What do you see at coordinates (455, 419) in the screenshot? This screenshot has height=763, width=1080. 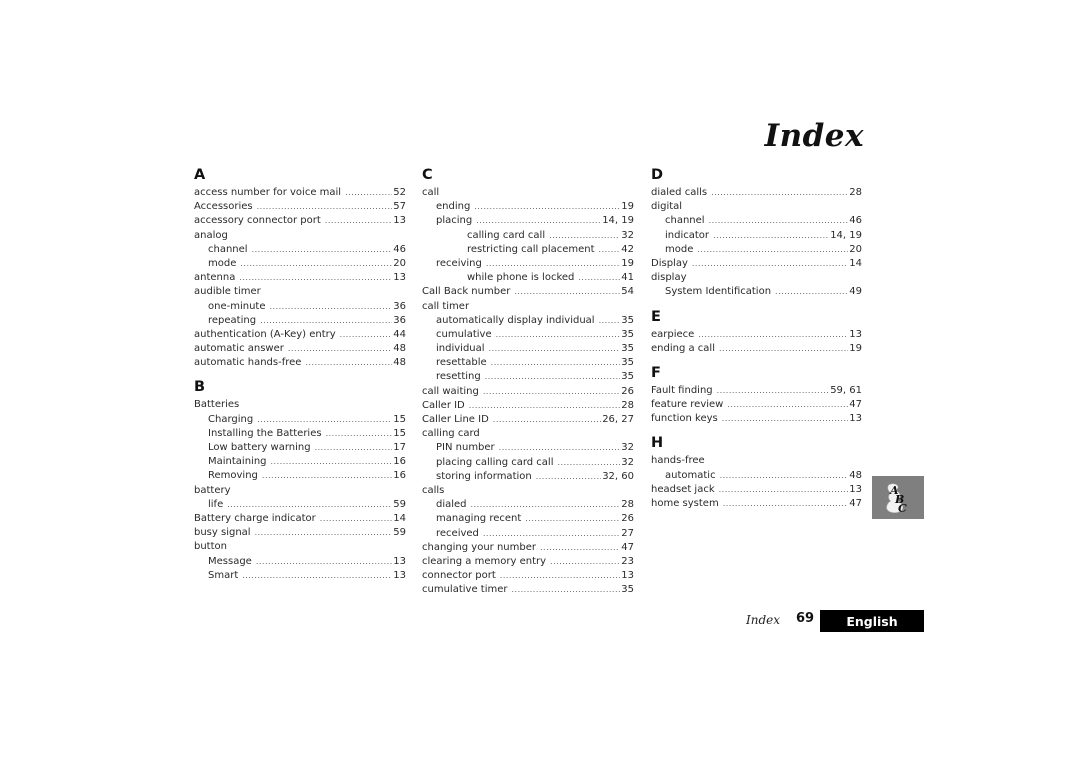 I see `index-term: Caller Line ID` at bounding box center [455, 419].